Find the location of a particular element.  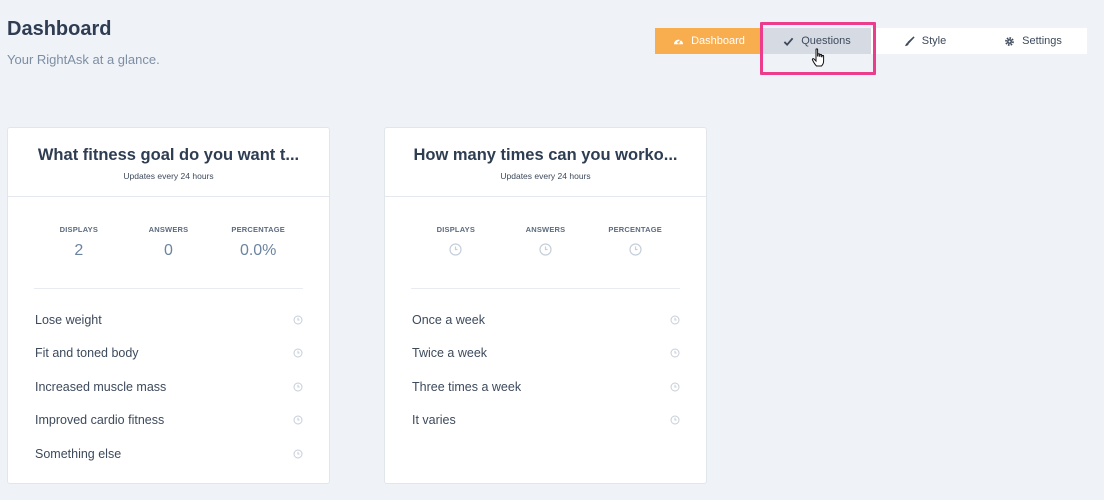

answer-item: Improved cardio fitness is located at coordinates (168, 421).